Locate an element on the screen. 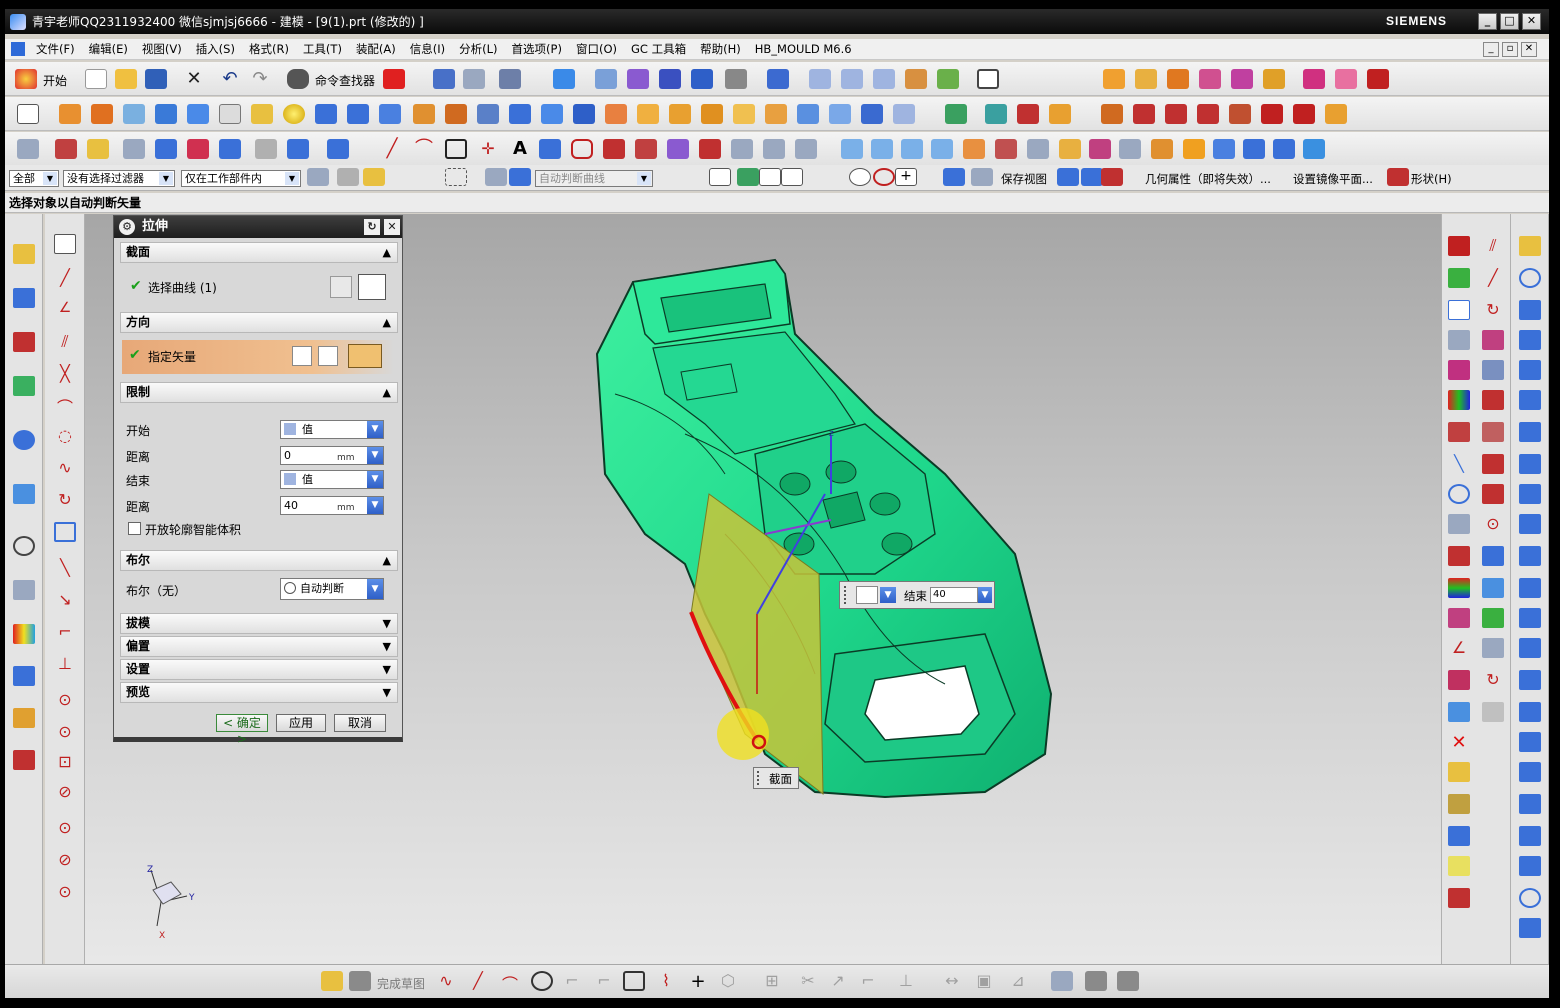 This screenshot has height=1008, width=1560. pad-icon is located at coordinates (230, 114).